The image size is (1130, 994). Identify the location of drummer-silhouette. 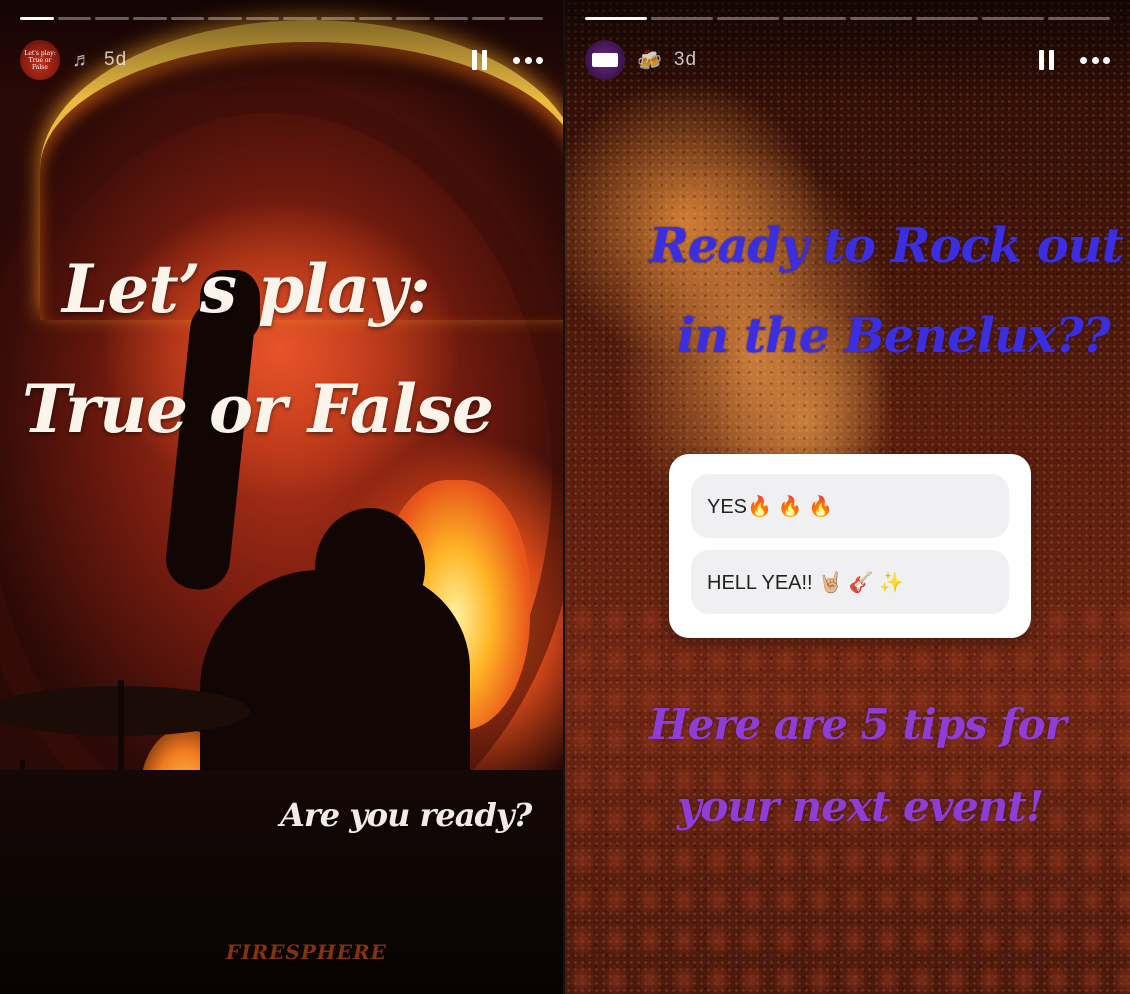
(370, 568).